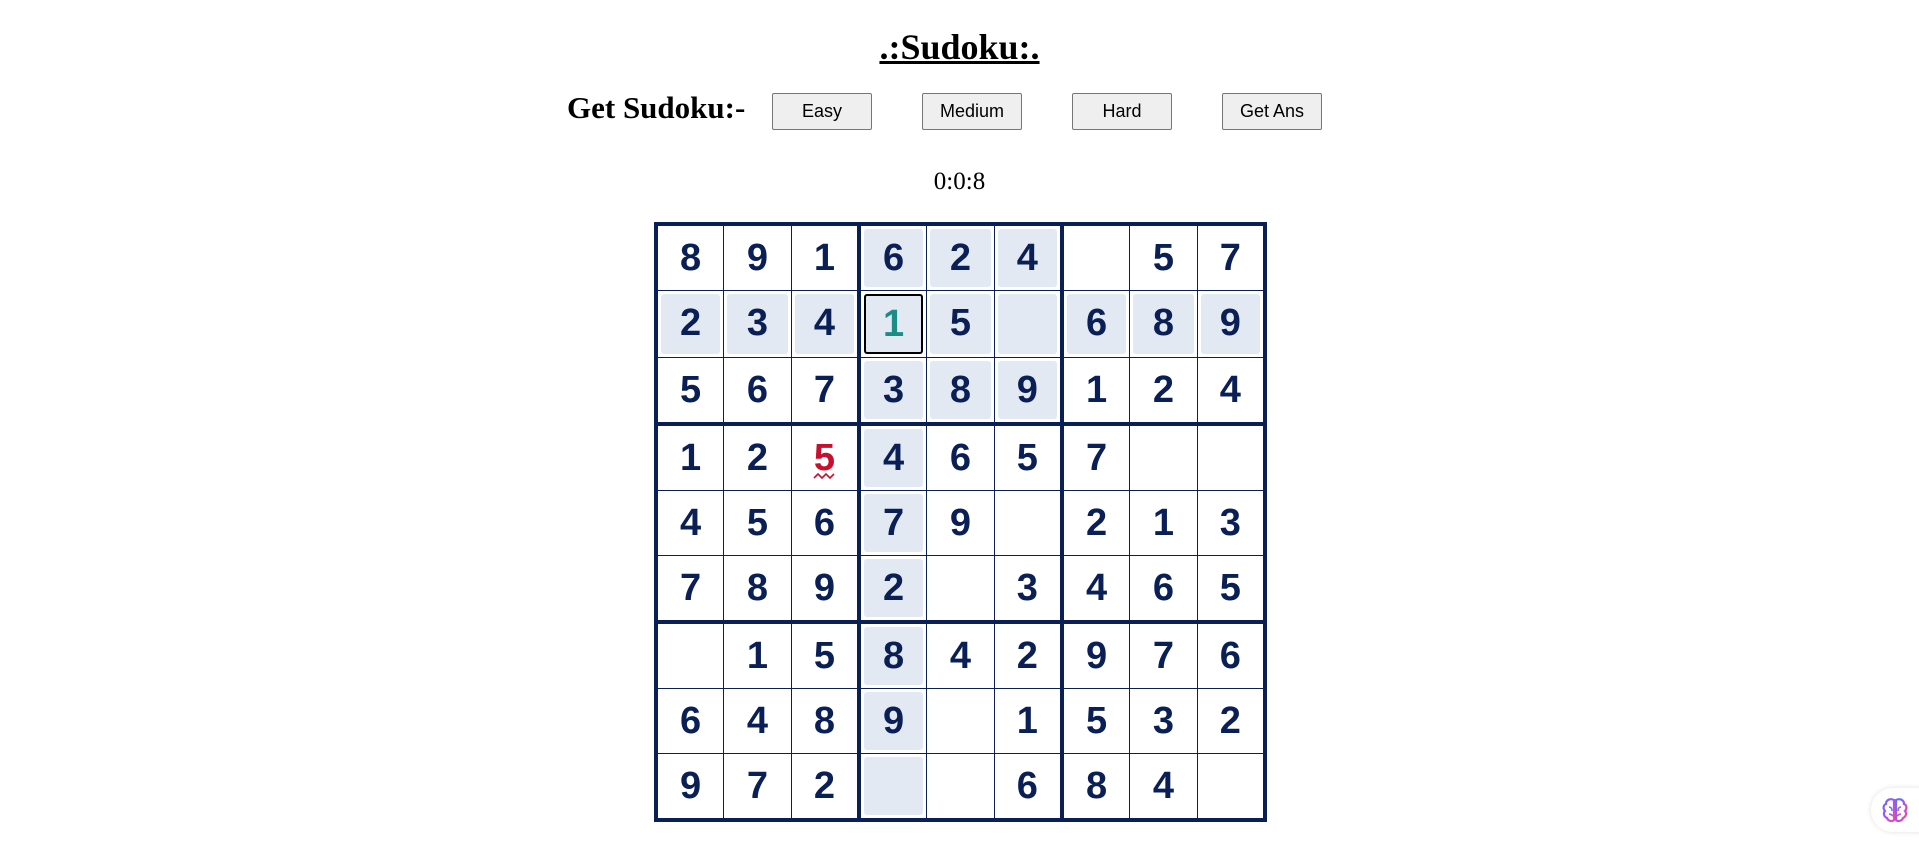  I want to click on extension-button, so click(1895, 810).